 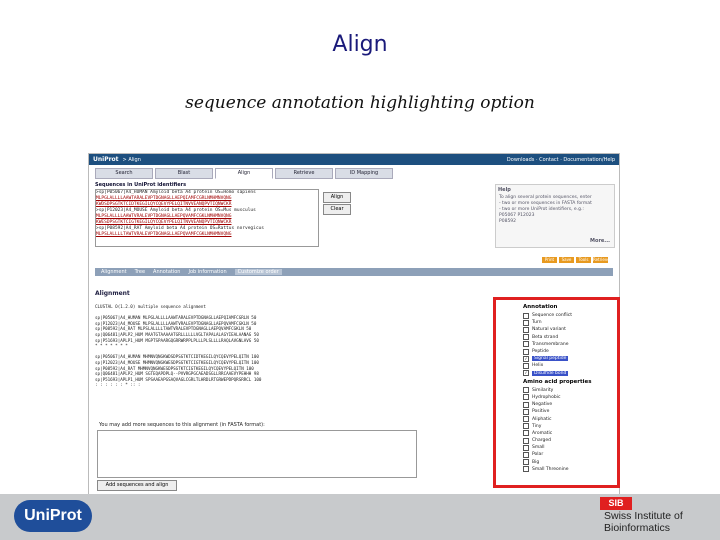 I want to click on tab-search: Search, so click(x=124, y=173).